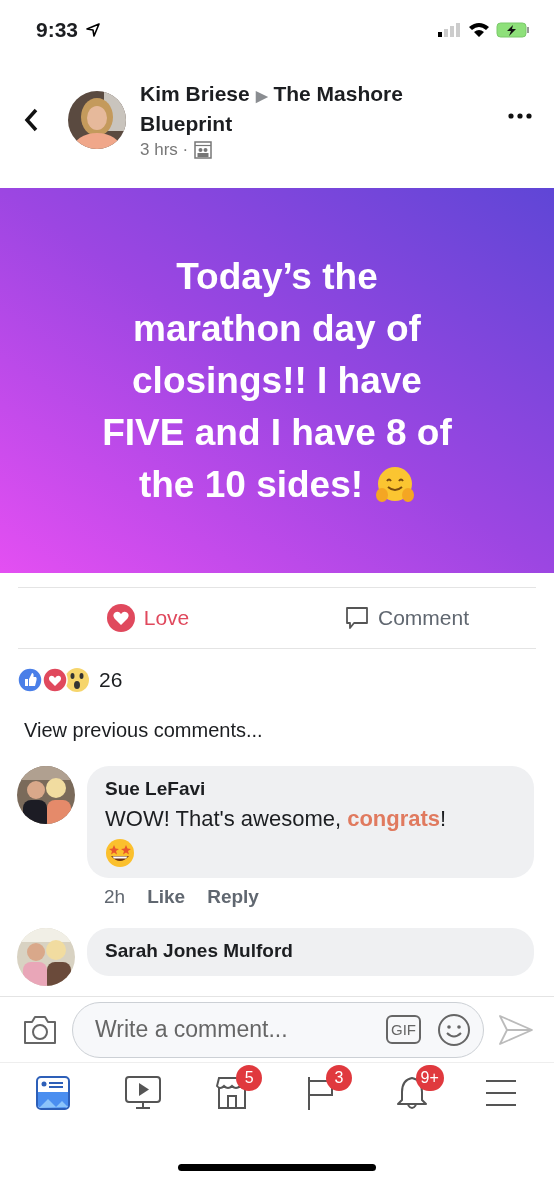  What do you see at coordinates (276, 819) in the screenshot?
I see `comment-text: WOW! That's awesome, congrats!` at bounding box center [276, 819].